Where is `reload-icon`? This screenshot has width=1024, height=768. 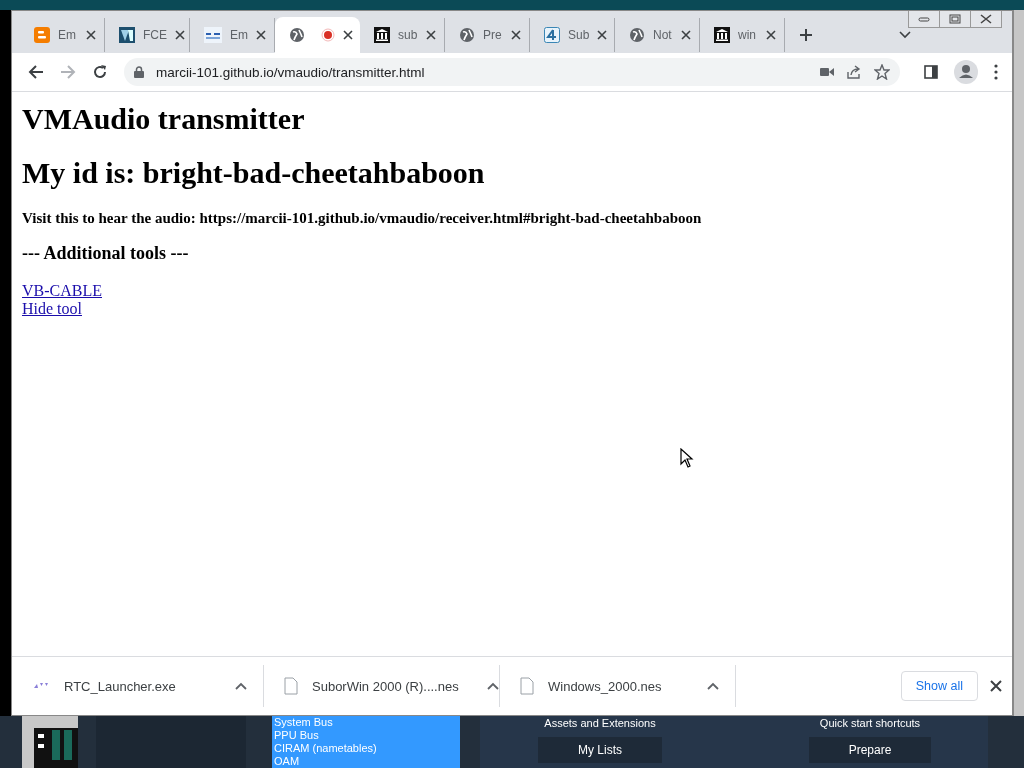
reload-icon is located at coordinates (100, 72).